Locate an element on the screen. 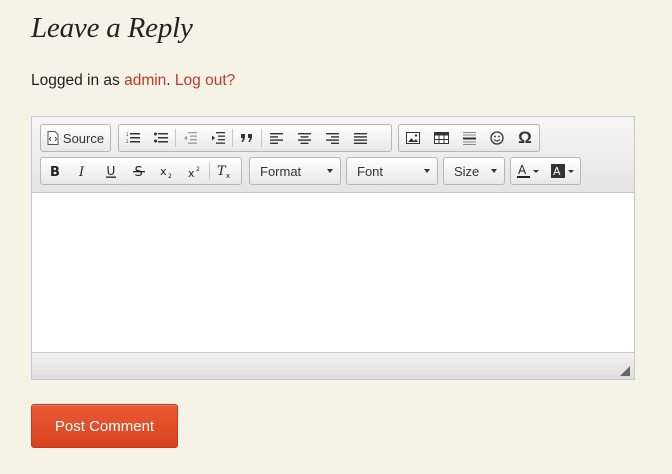  text-color-button: A is located at coordinates (528, 171).